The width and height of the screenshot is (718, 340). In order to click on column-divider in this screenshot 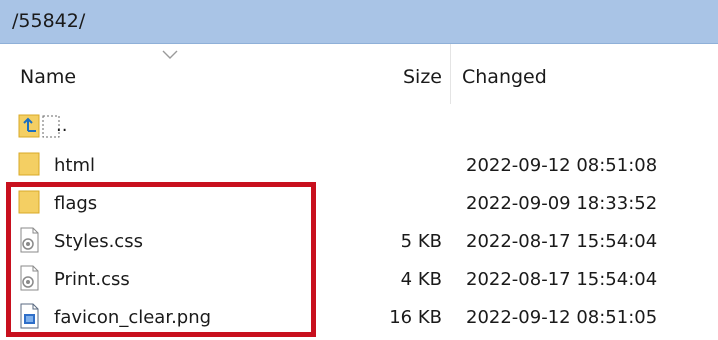, I will do `click(450, 74)`.